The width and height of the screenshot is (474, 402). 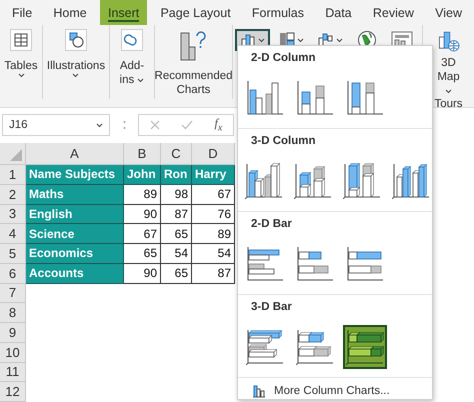 I want to click on addin-icon, so click(x=132, y=40).